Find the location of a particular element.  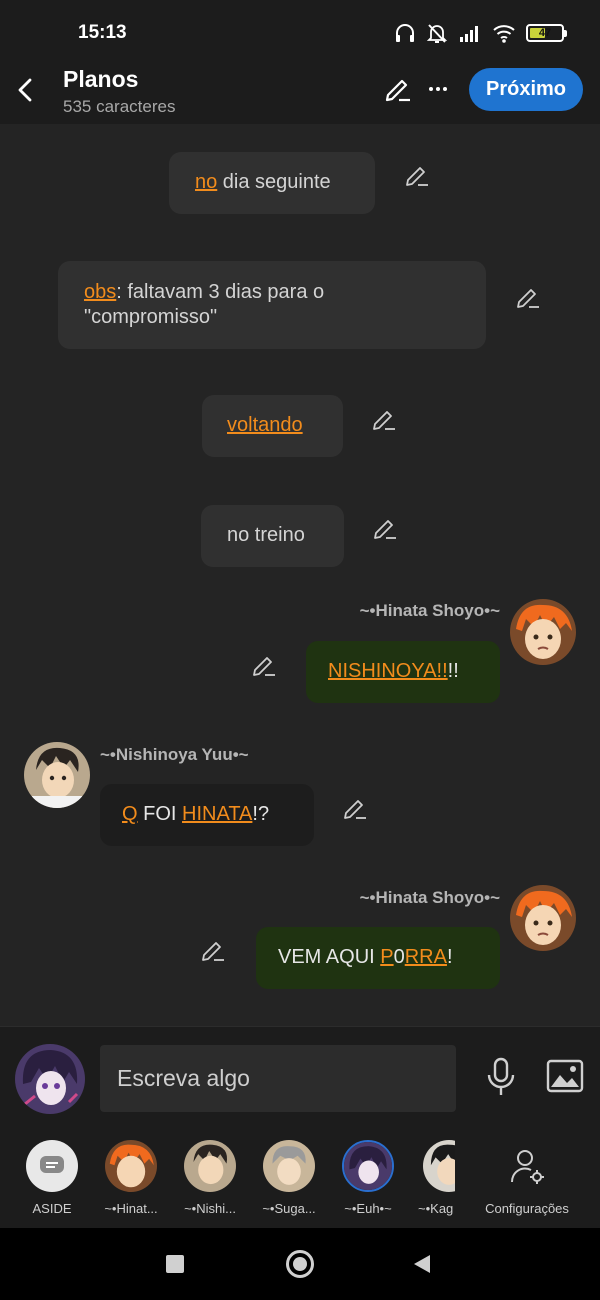

composer-bar: Escreva algo is located at coordinates (300, 1078).